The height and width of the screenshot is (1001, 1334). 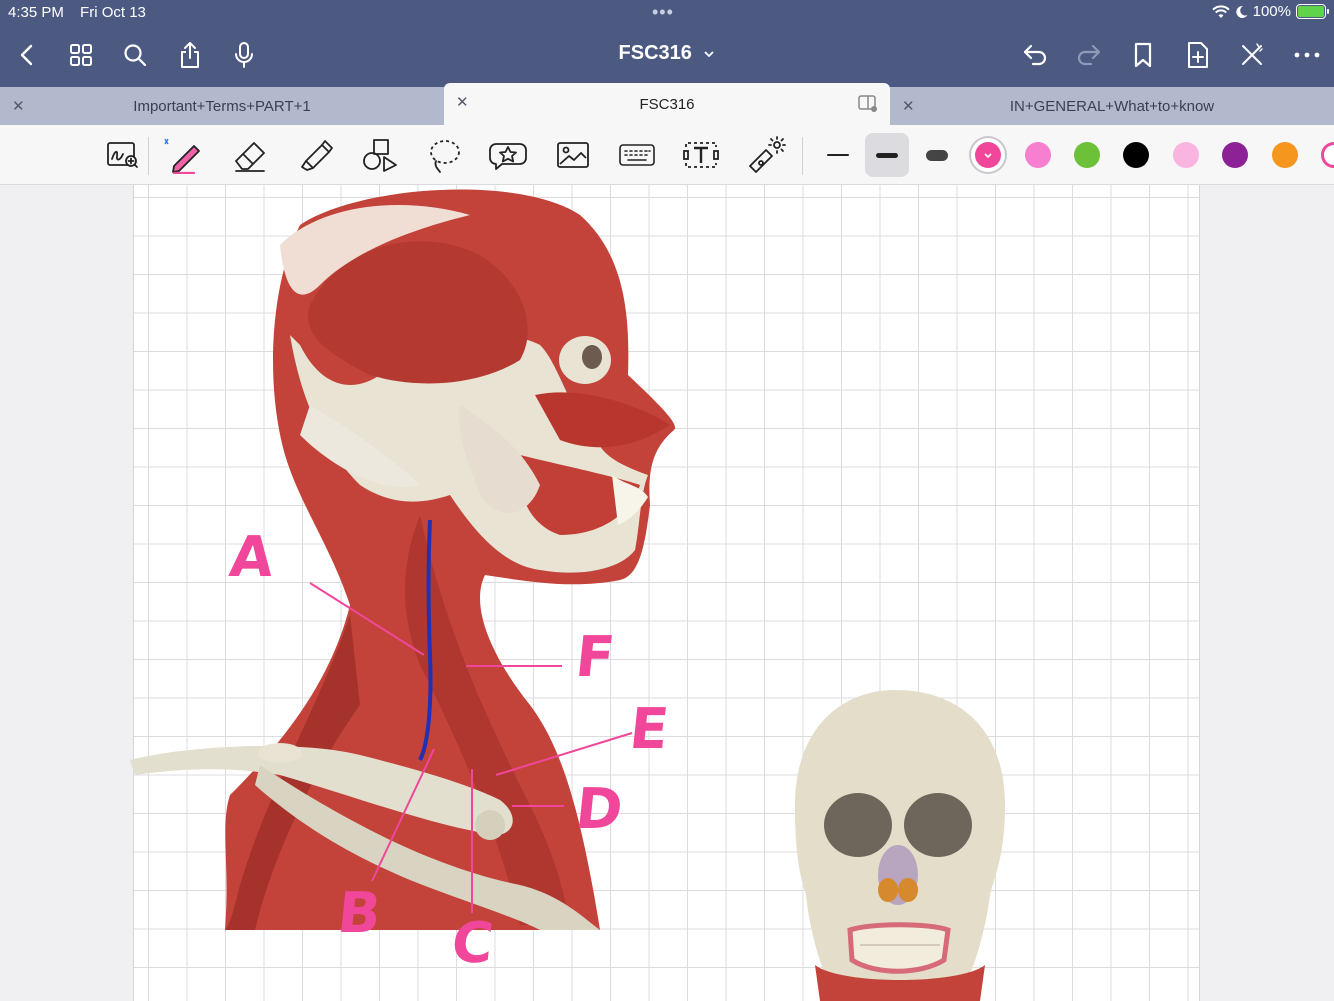 What do you see at coordinates (244, 55) in the screenshot?
I see `microphone-icon` at bounding box center [244, 55].